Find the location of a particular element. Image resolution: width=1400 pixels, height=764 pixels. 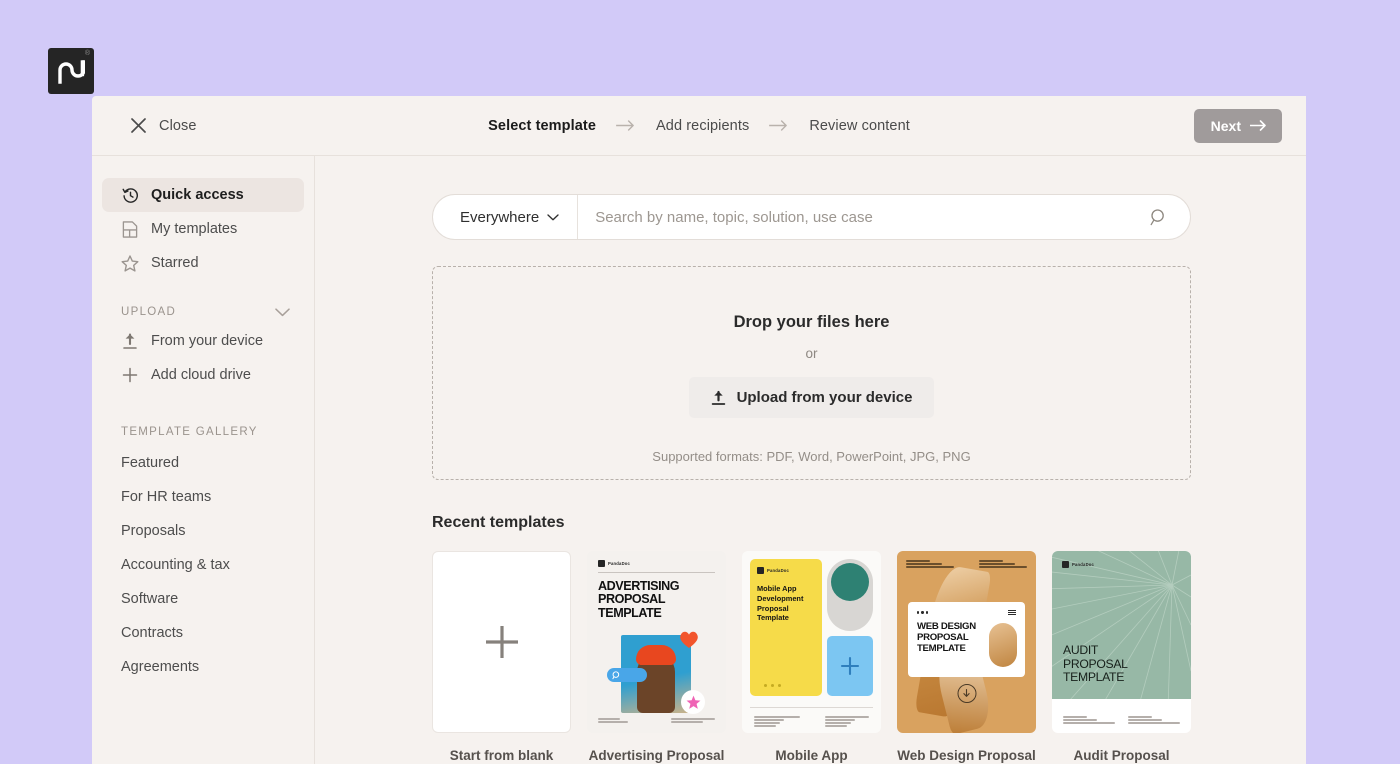

search-scope-dropdown: Everywhere is located at coordinates (506, 217).